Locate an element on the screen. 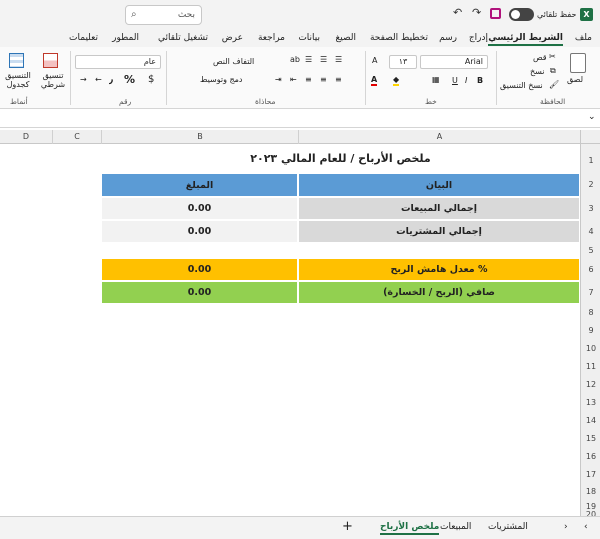 The width and height of the screenshot is (600, 539). tab-data: بيانات is located at coordinates (309, 38).